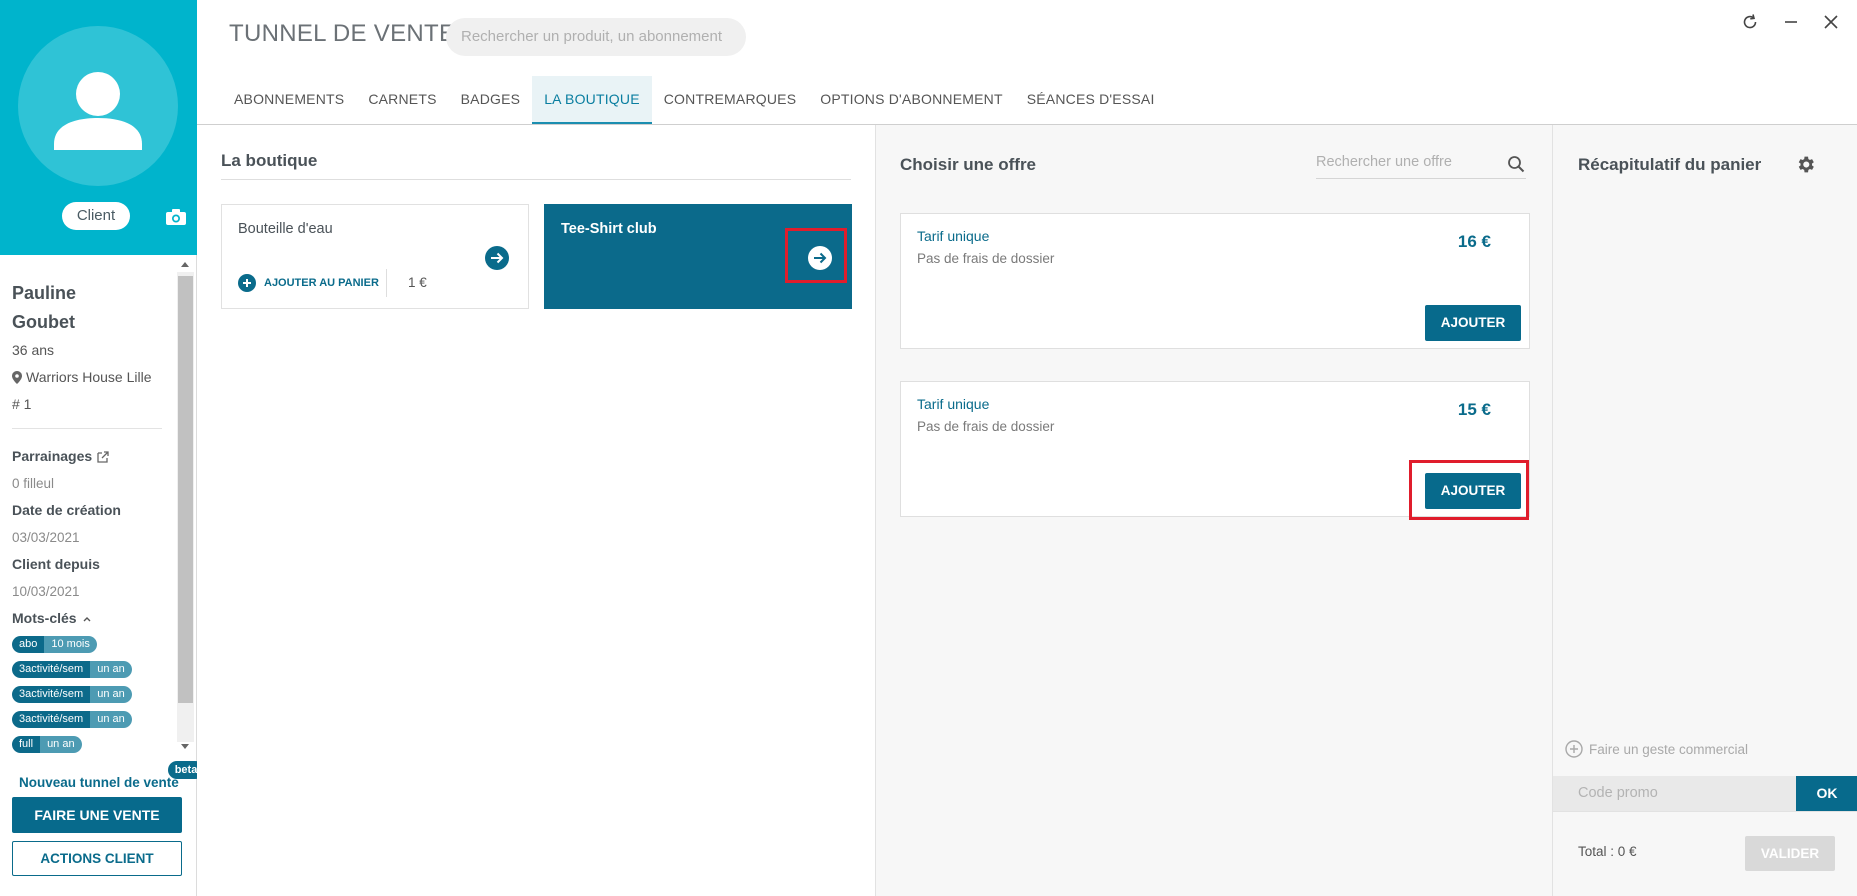 This screenshot has width=1857, height=896. I want to click on promo-ok-button: OK, so click(1826, 793).